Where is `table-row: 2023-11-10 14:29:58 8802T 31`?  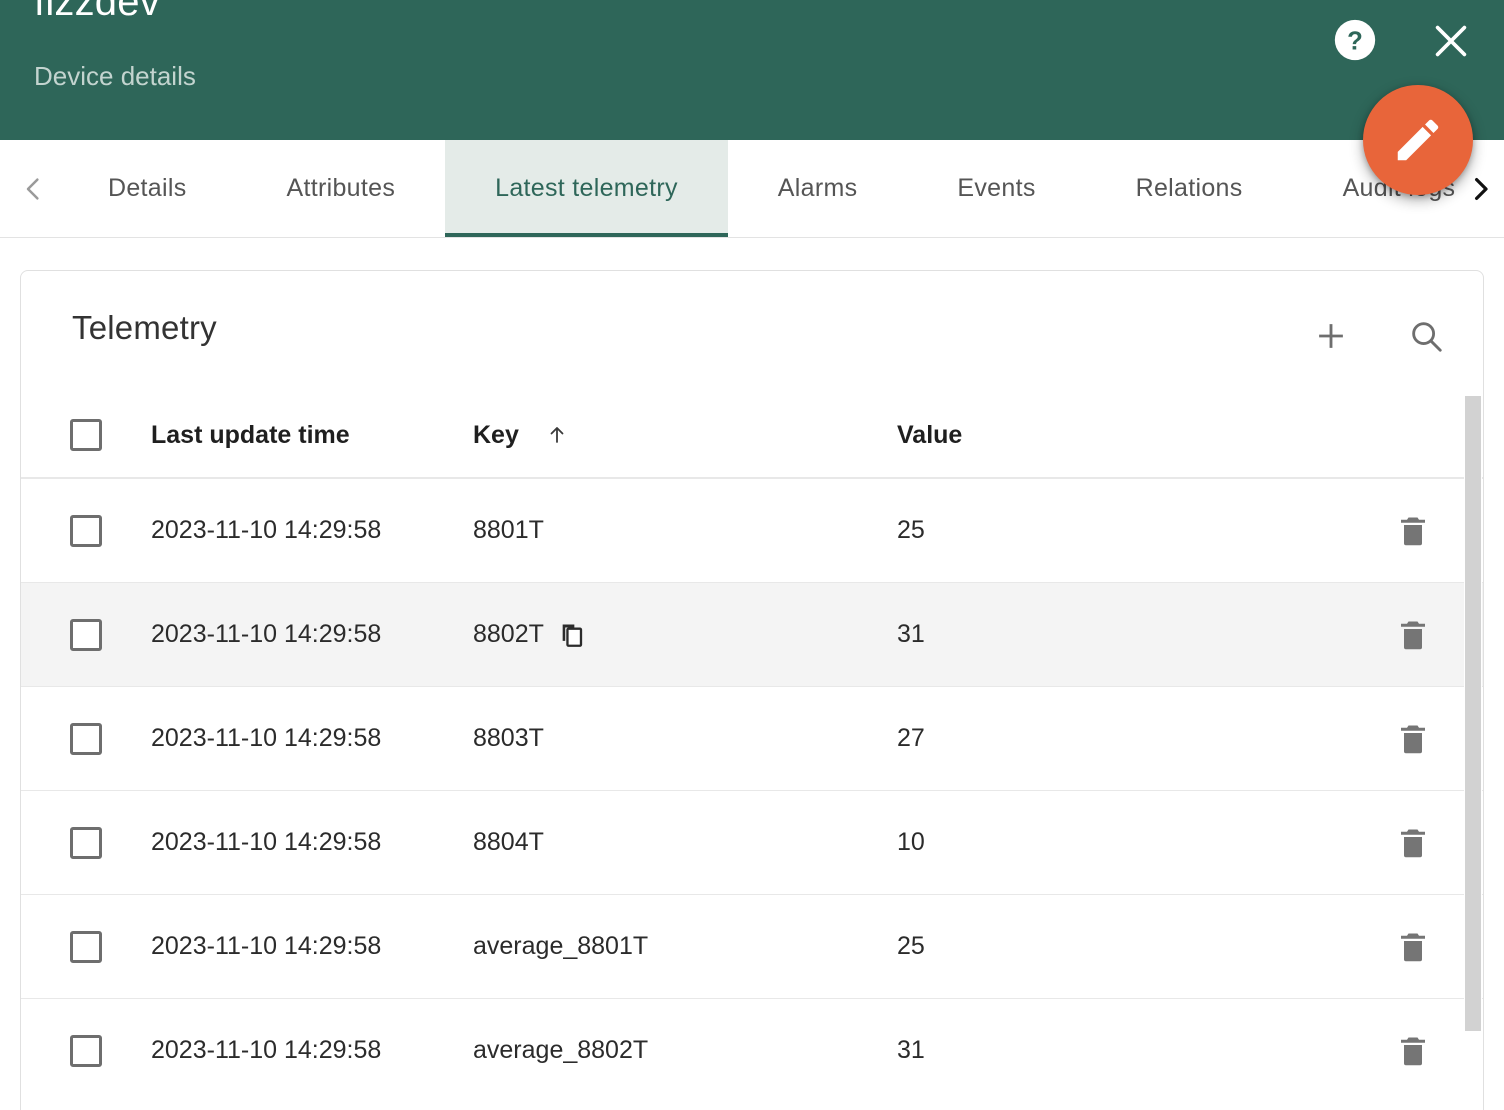 table-row: 2023-11-10 14:29:58 8802T 31 is located at coordinates (752, 634).